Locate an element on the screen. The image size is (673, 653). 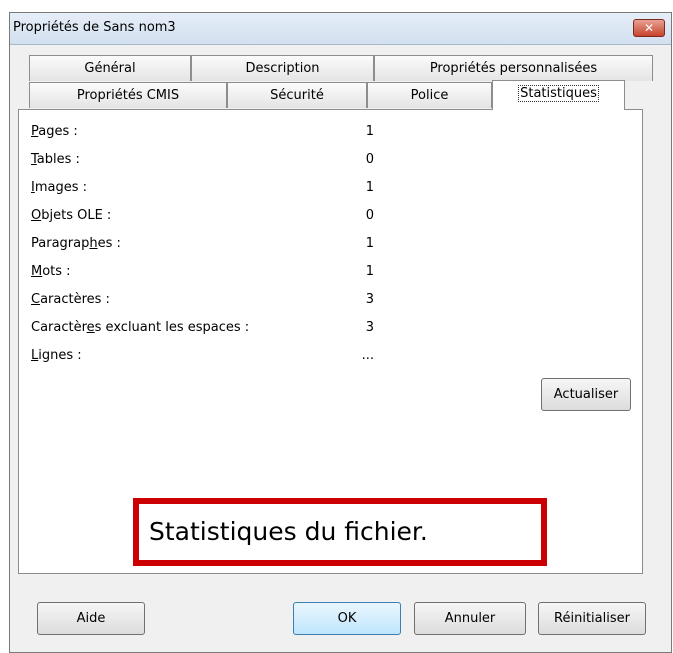
stat-value-pages: 1 is located at coordinates (369, 131).